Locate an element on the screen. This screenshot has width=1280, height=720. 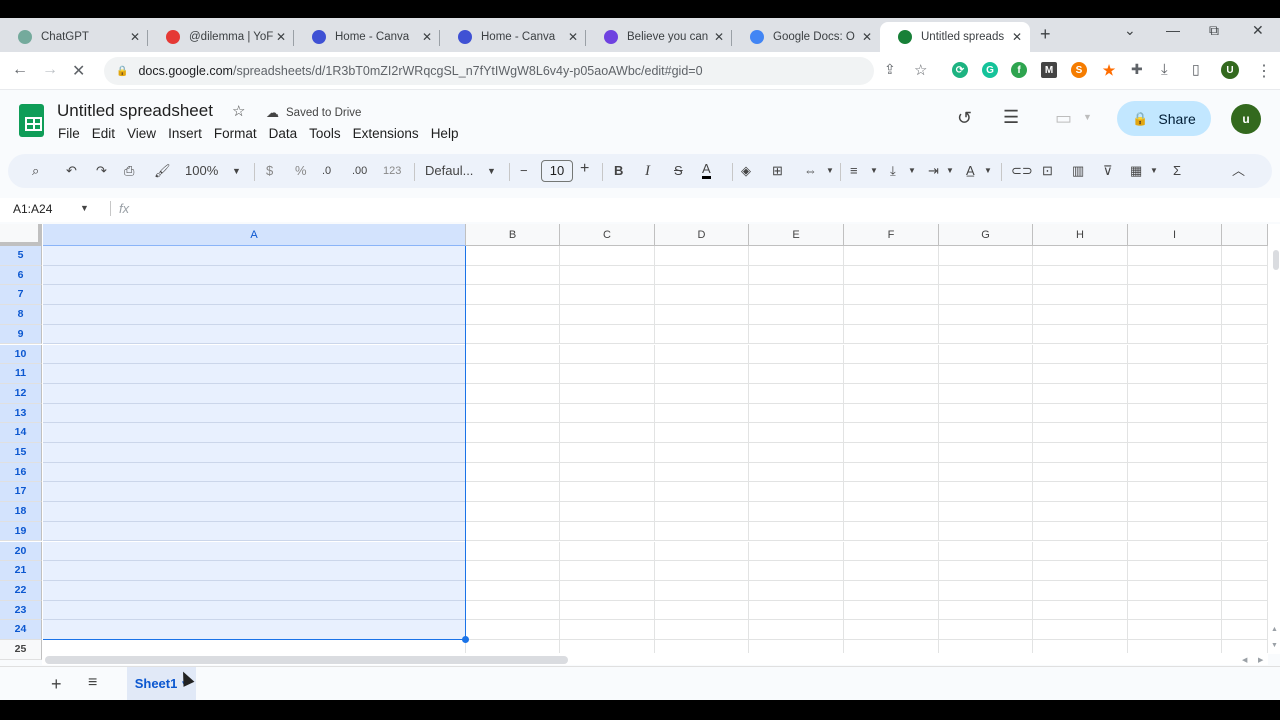
text-color-button: A is located at coordinates (706, 170).